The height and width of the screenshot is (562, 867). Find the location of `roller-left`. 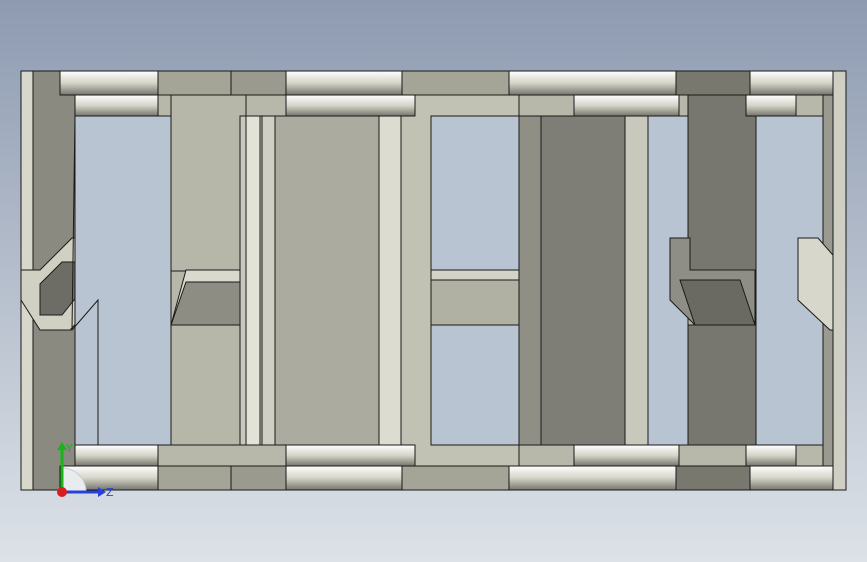

roller-left is located at coordinates (327, 280).